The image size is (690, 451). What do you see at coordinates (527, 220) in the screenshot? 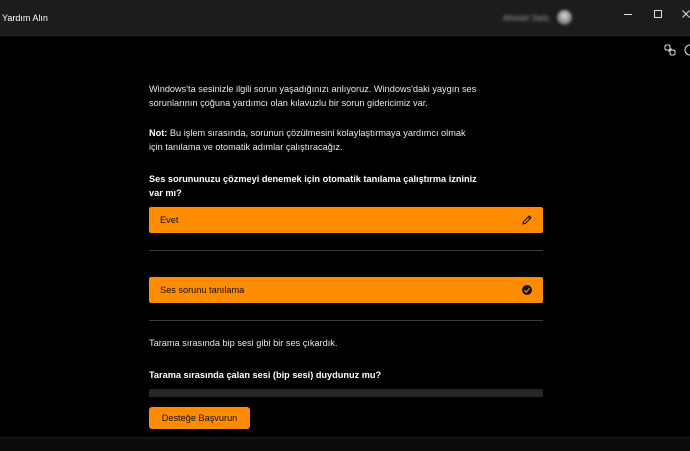
I see `pencil-icon` at bounding box center [527, 220].